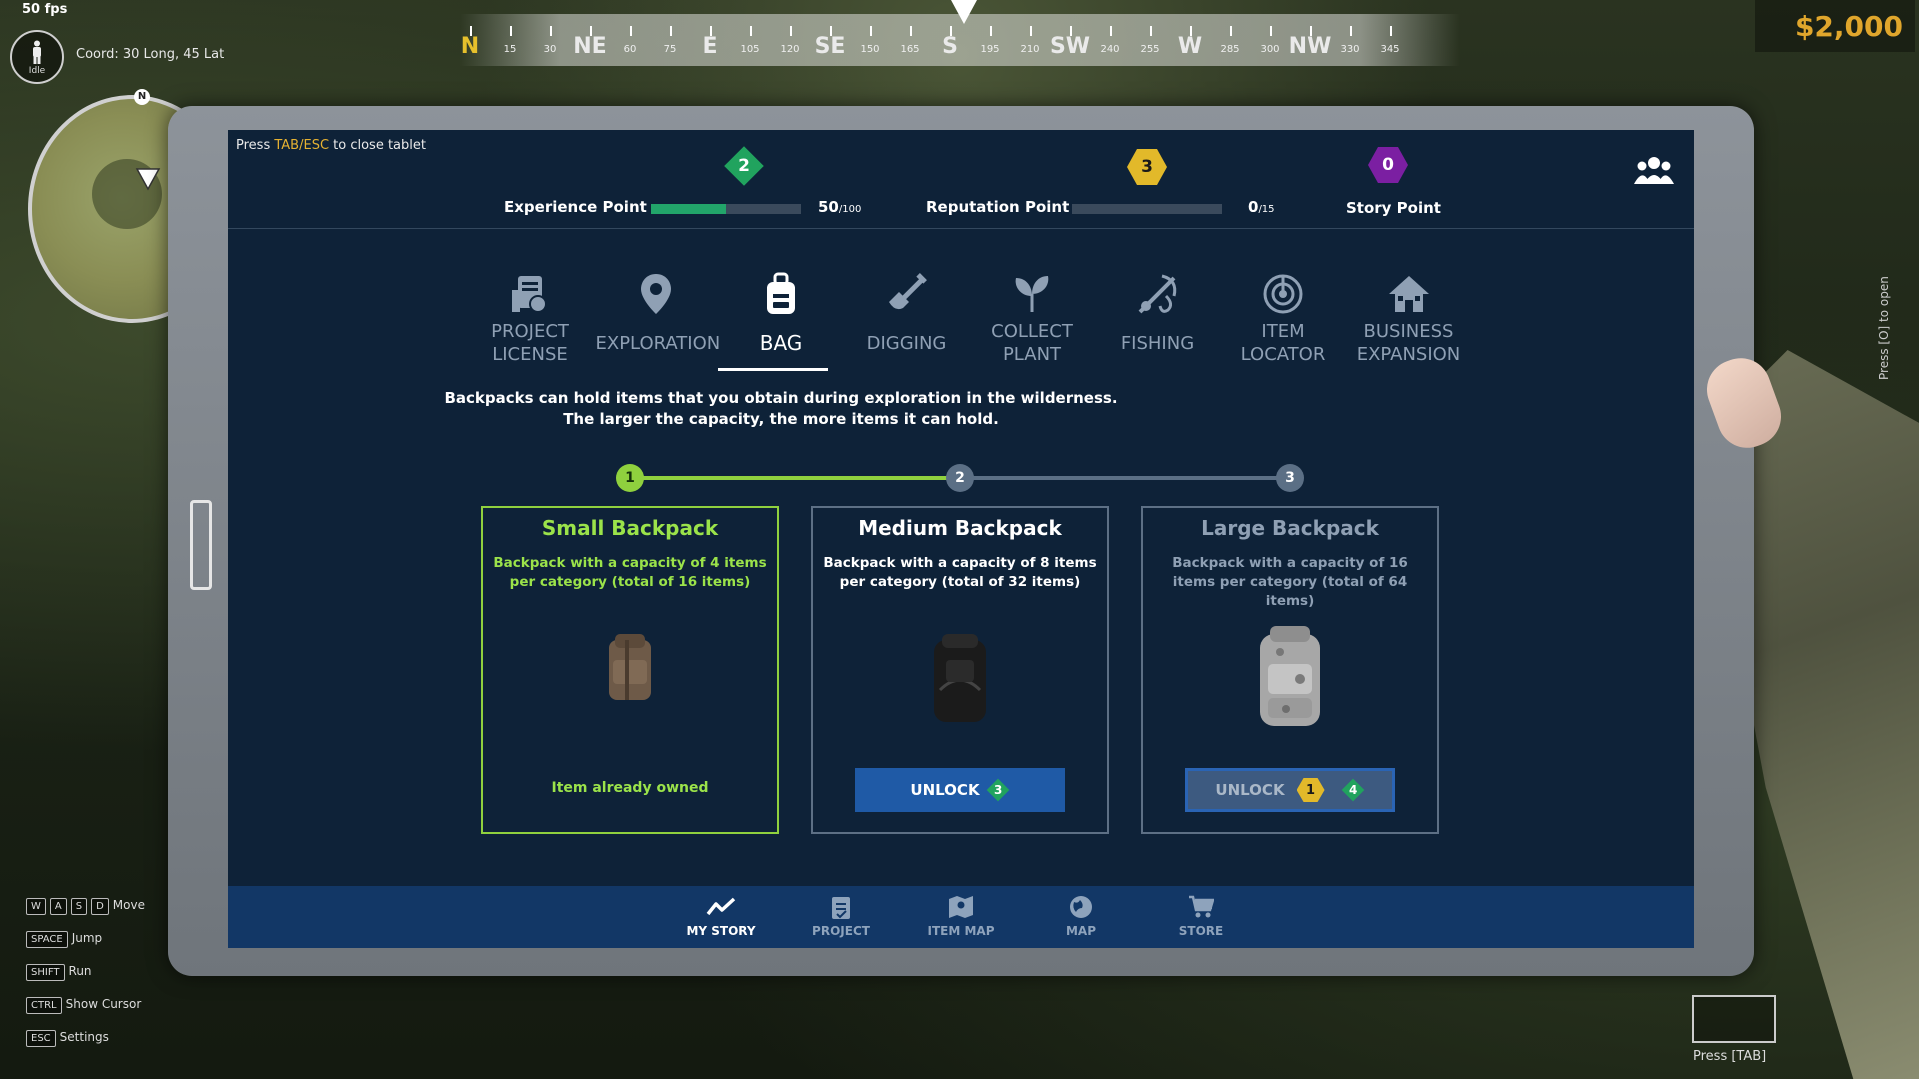 This screenshot has height=1079, width=1919. Describe the element at coordinates (1390, 49) in the screenshot. I see `compass-degree-345: 345` at that location.